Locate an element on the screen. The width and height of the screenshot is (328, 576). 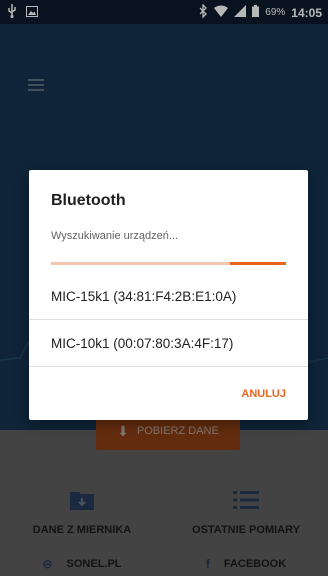
device-list-item: MIC-15k1 (34:81:F4:2B:E1:0A) is located at coordinates (168, 297).